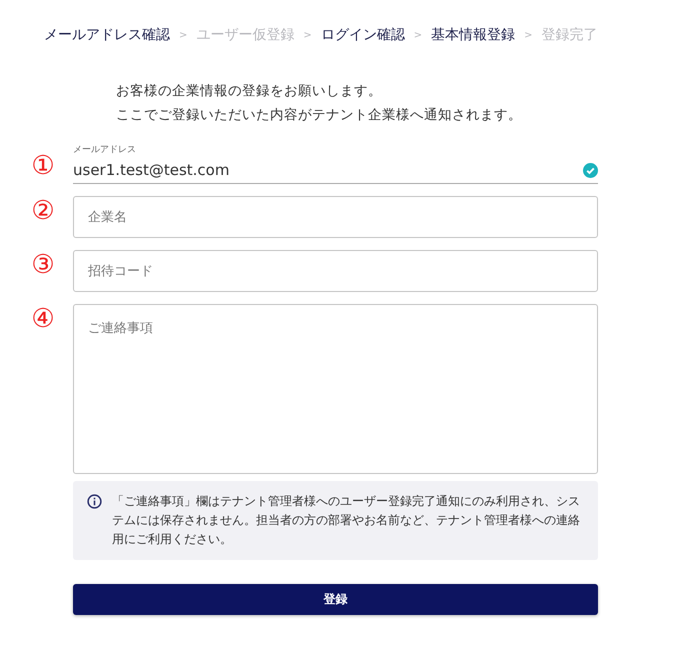 Image resolution: width=676 pixels, height=651 pixels. What do you see at coordinates (335, 217) in the screenshot?
I see `text-field: 企業名` at bounding box center [335, 217].